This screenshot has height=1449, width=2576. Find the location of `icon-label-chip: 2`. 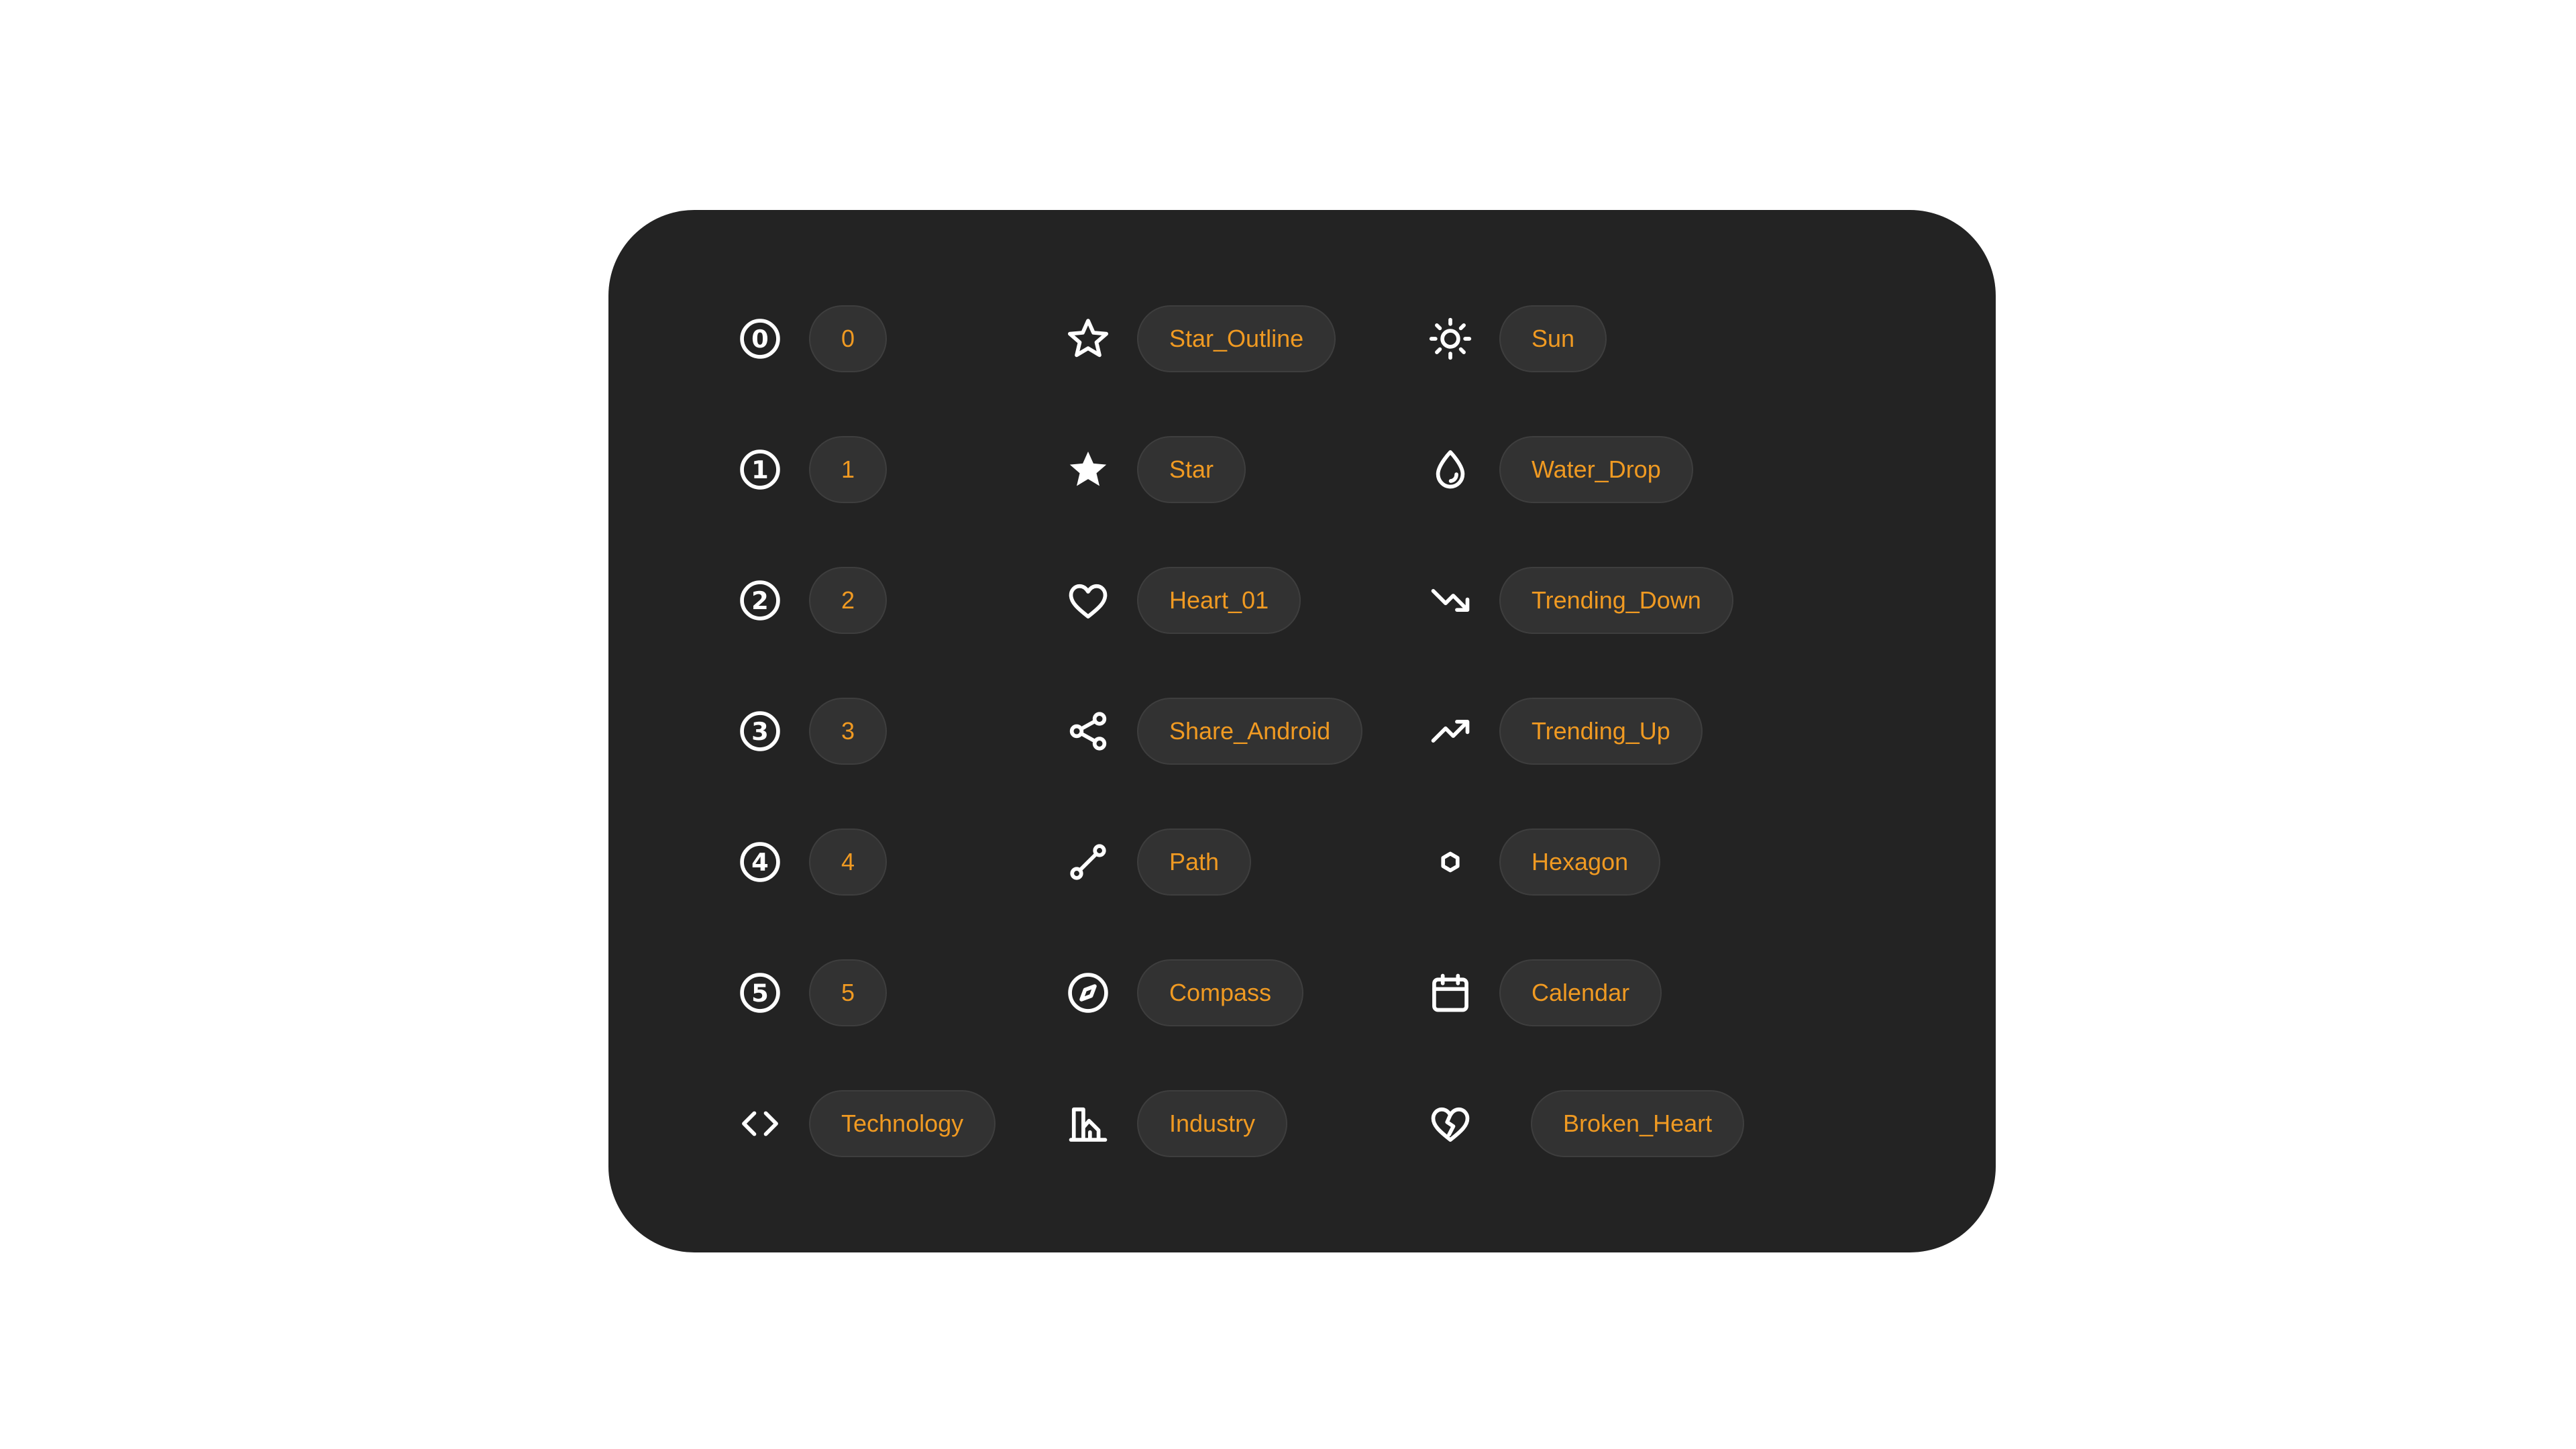

icon-label-chip: 2 is located at coordinates (848, 600).